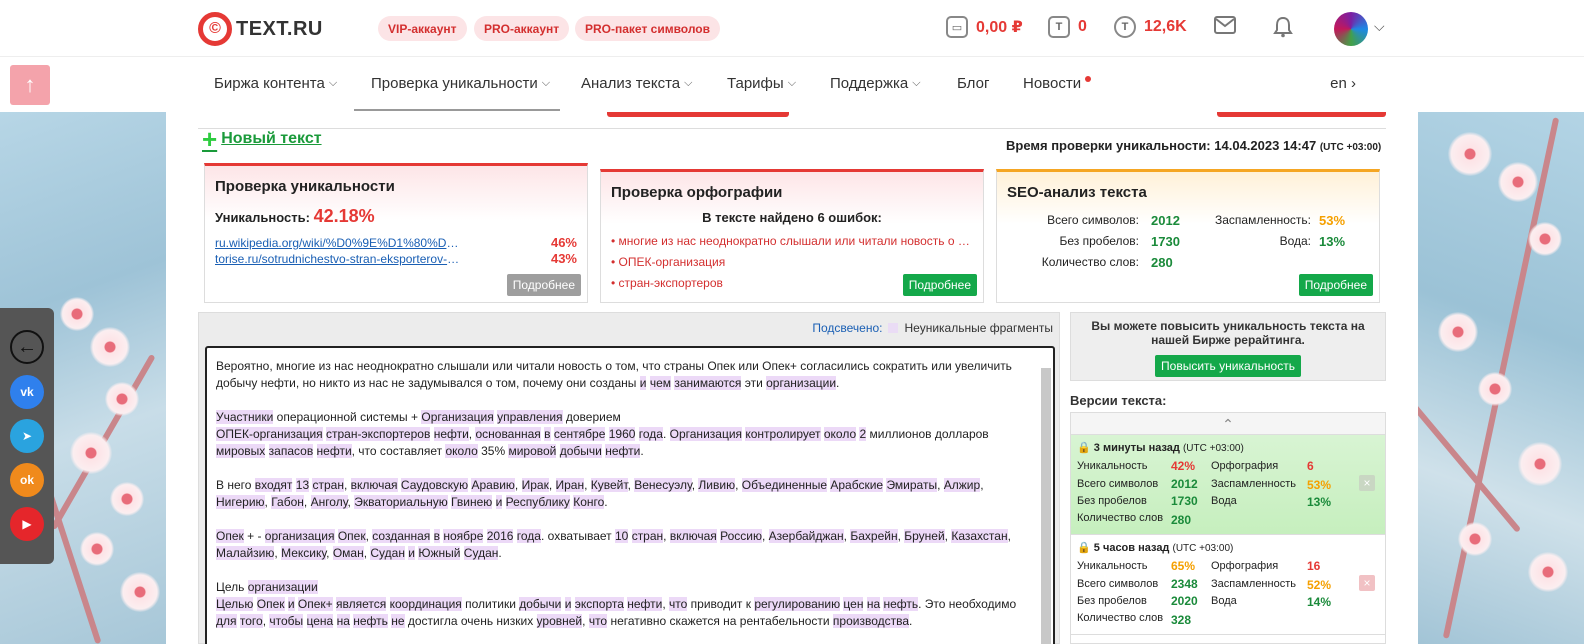  I want to click on nav-item-uniqueness-check: Проверка уникальности ⌵, so click(460, 83).